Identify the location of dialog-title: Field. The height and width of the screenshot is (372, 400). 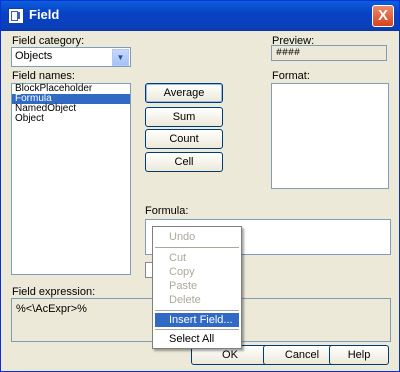
(44, 14).